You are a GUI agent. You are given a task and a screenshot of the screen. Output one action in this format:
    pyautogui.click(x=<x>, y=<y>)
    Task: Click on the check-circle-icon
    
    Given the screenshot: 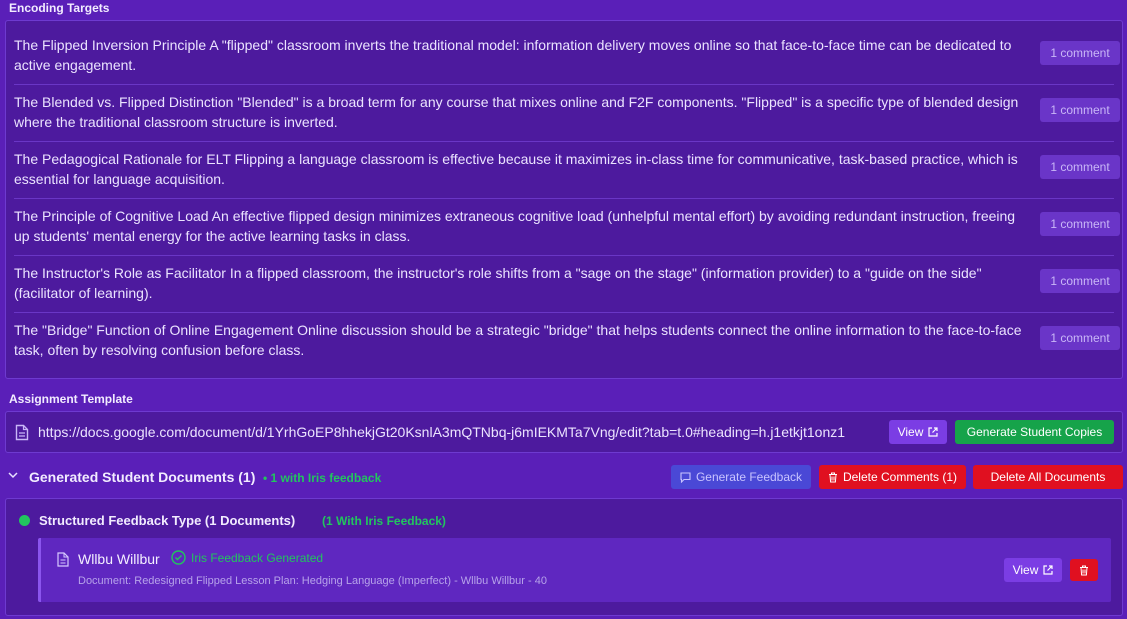 What is the action you would take?
    pyautogui.click(x=178, y=557)
    